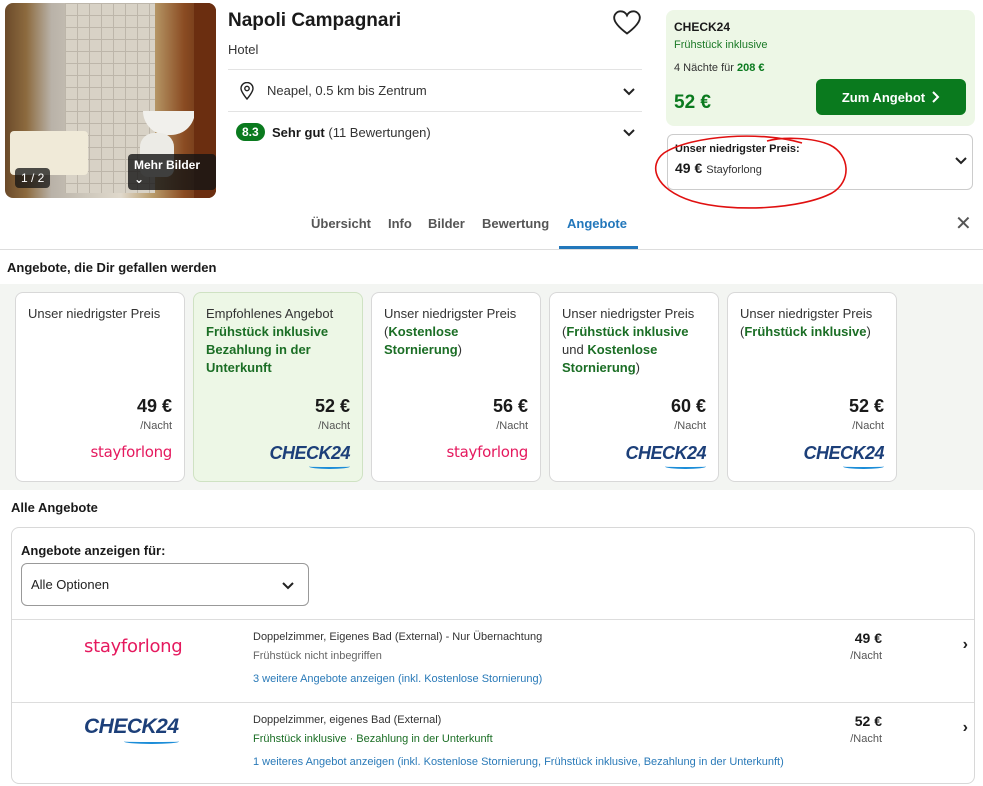  What do you see at coordinates (341, 223) in the screenshot?
I see `tab-overview: Übersicht` at bounding box center [341, 223].